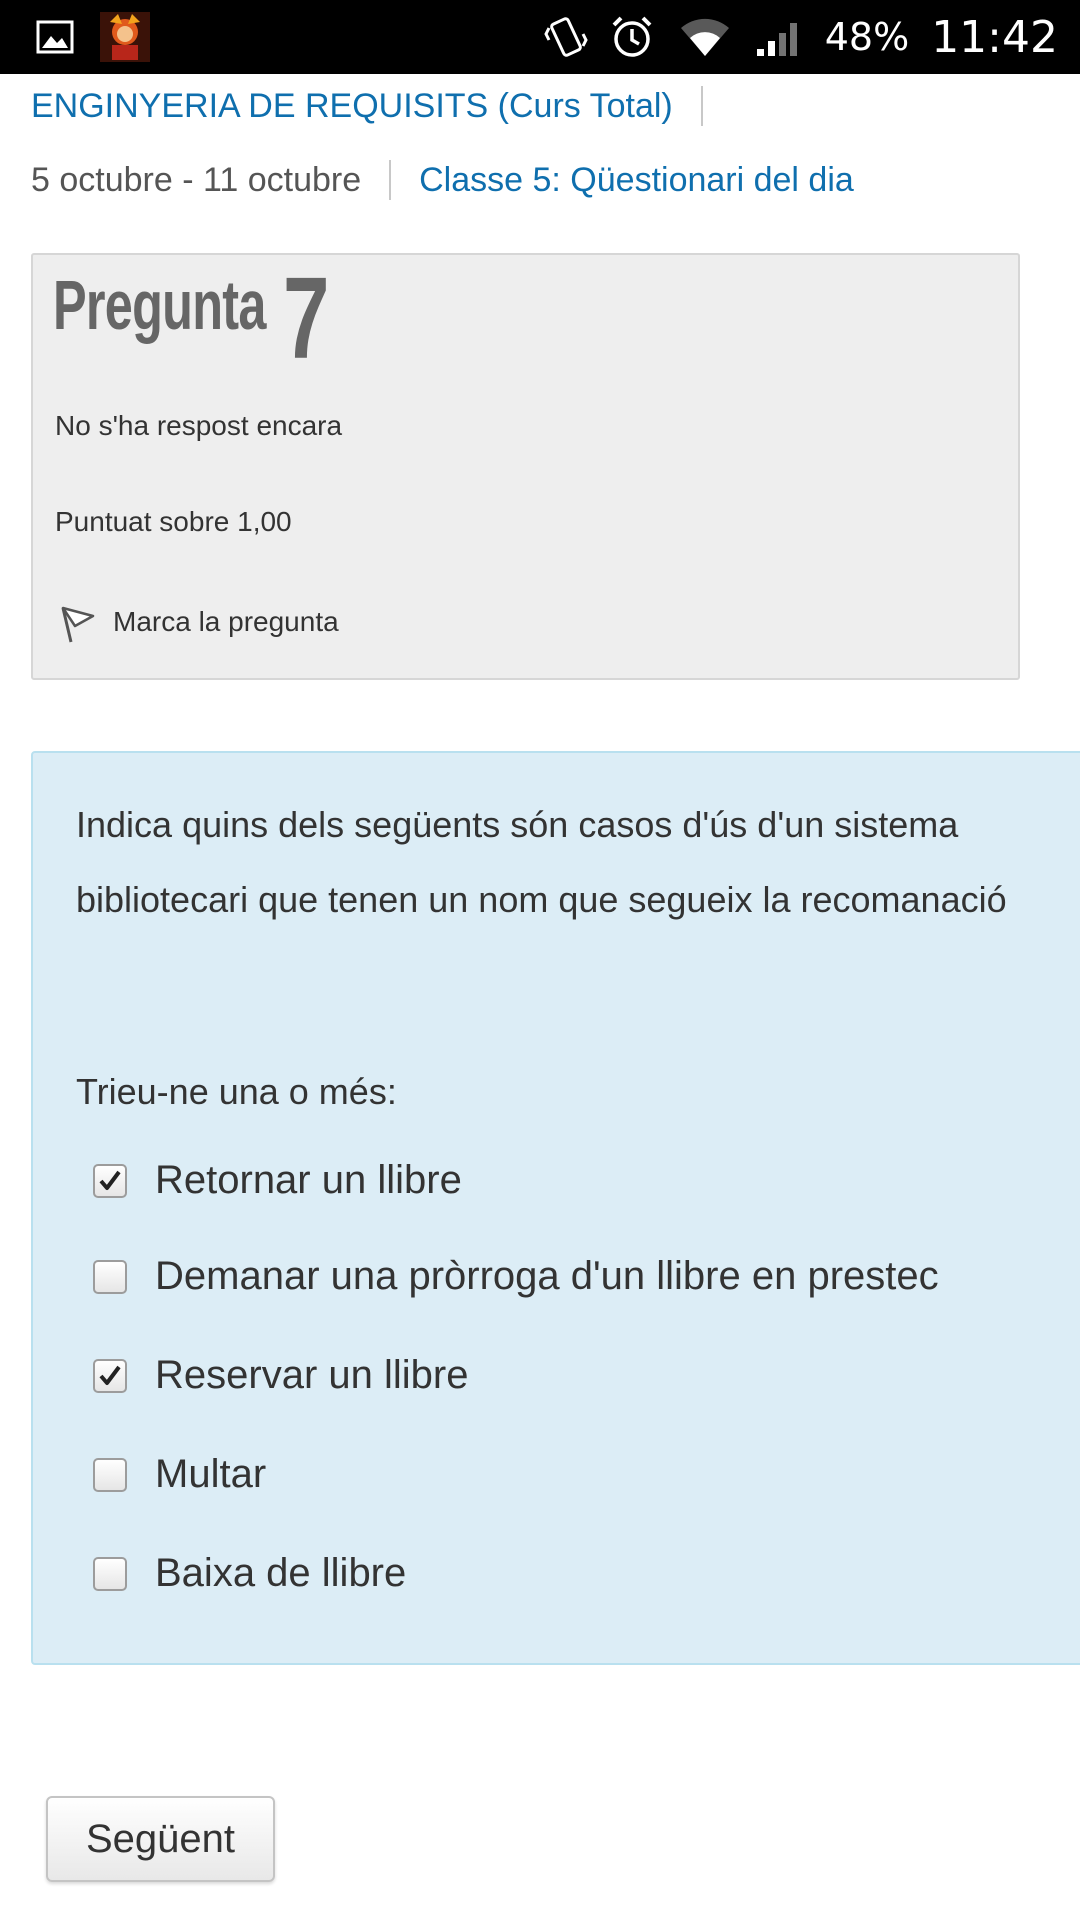 Image resolution: width=1080 pixels, height=1920 pixels. Describe the element at coordinates (779, 37) in the screenshot. I see `signal-icon` at that location.